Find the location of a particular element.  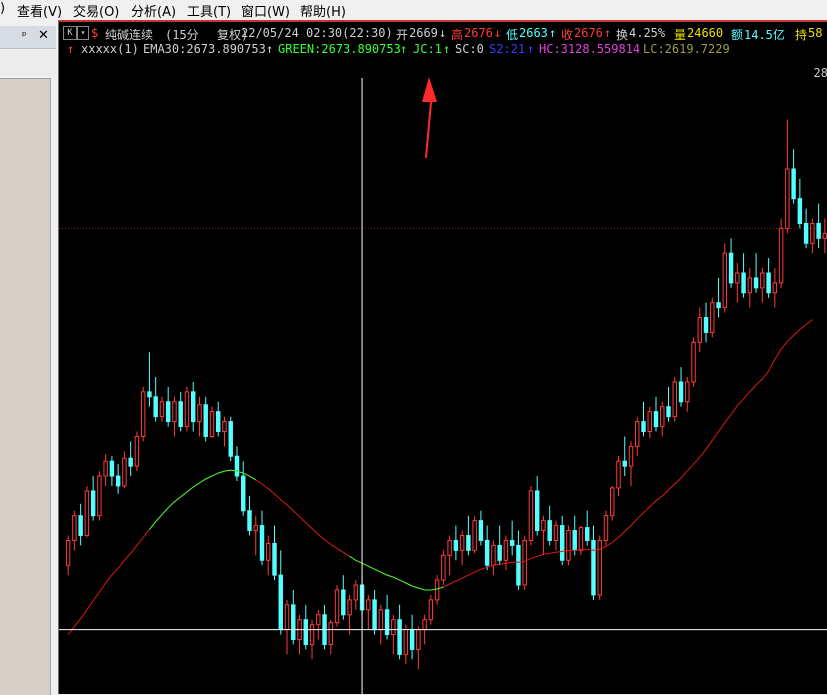

turnover-label: 换 is located at coordinates (622, 35).